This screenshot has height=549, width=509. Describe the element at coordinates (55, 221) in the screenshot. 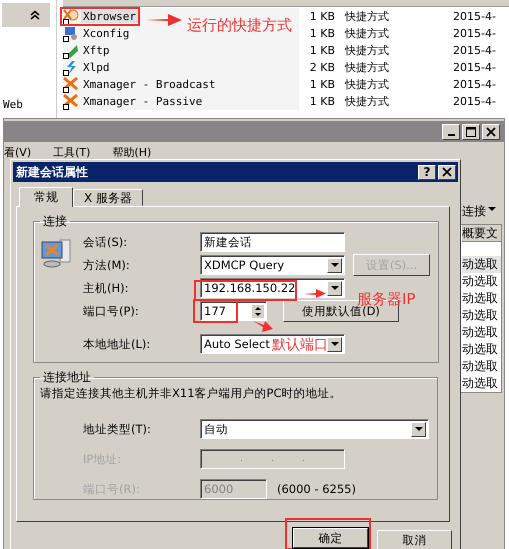

I see `group-title: 连接` at that location.